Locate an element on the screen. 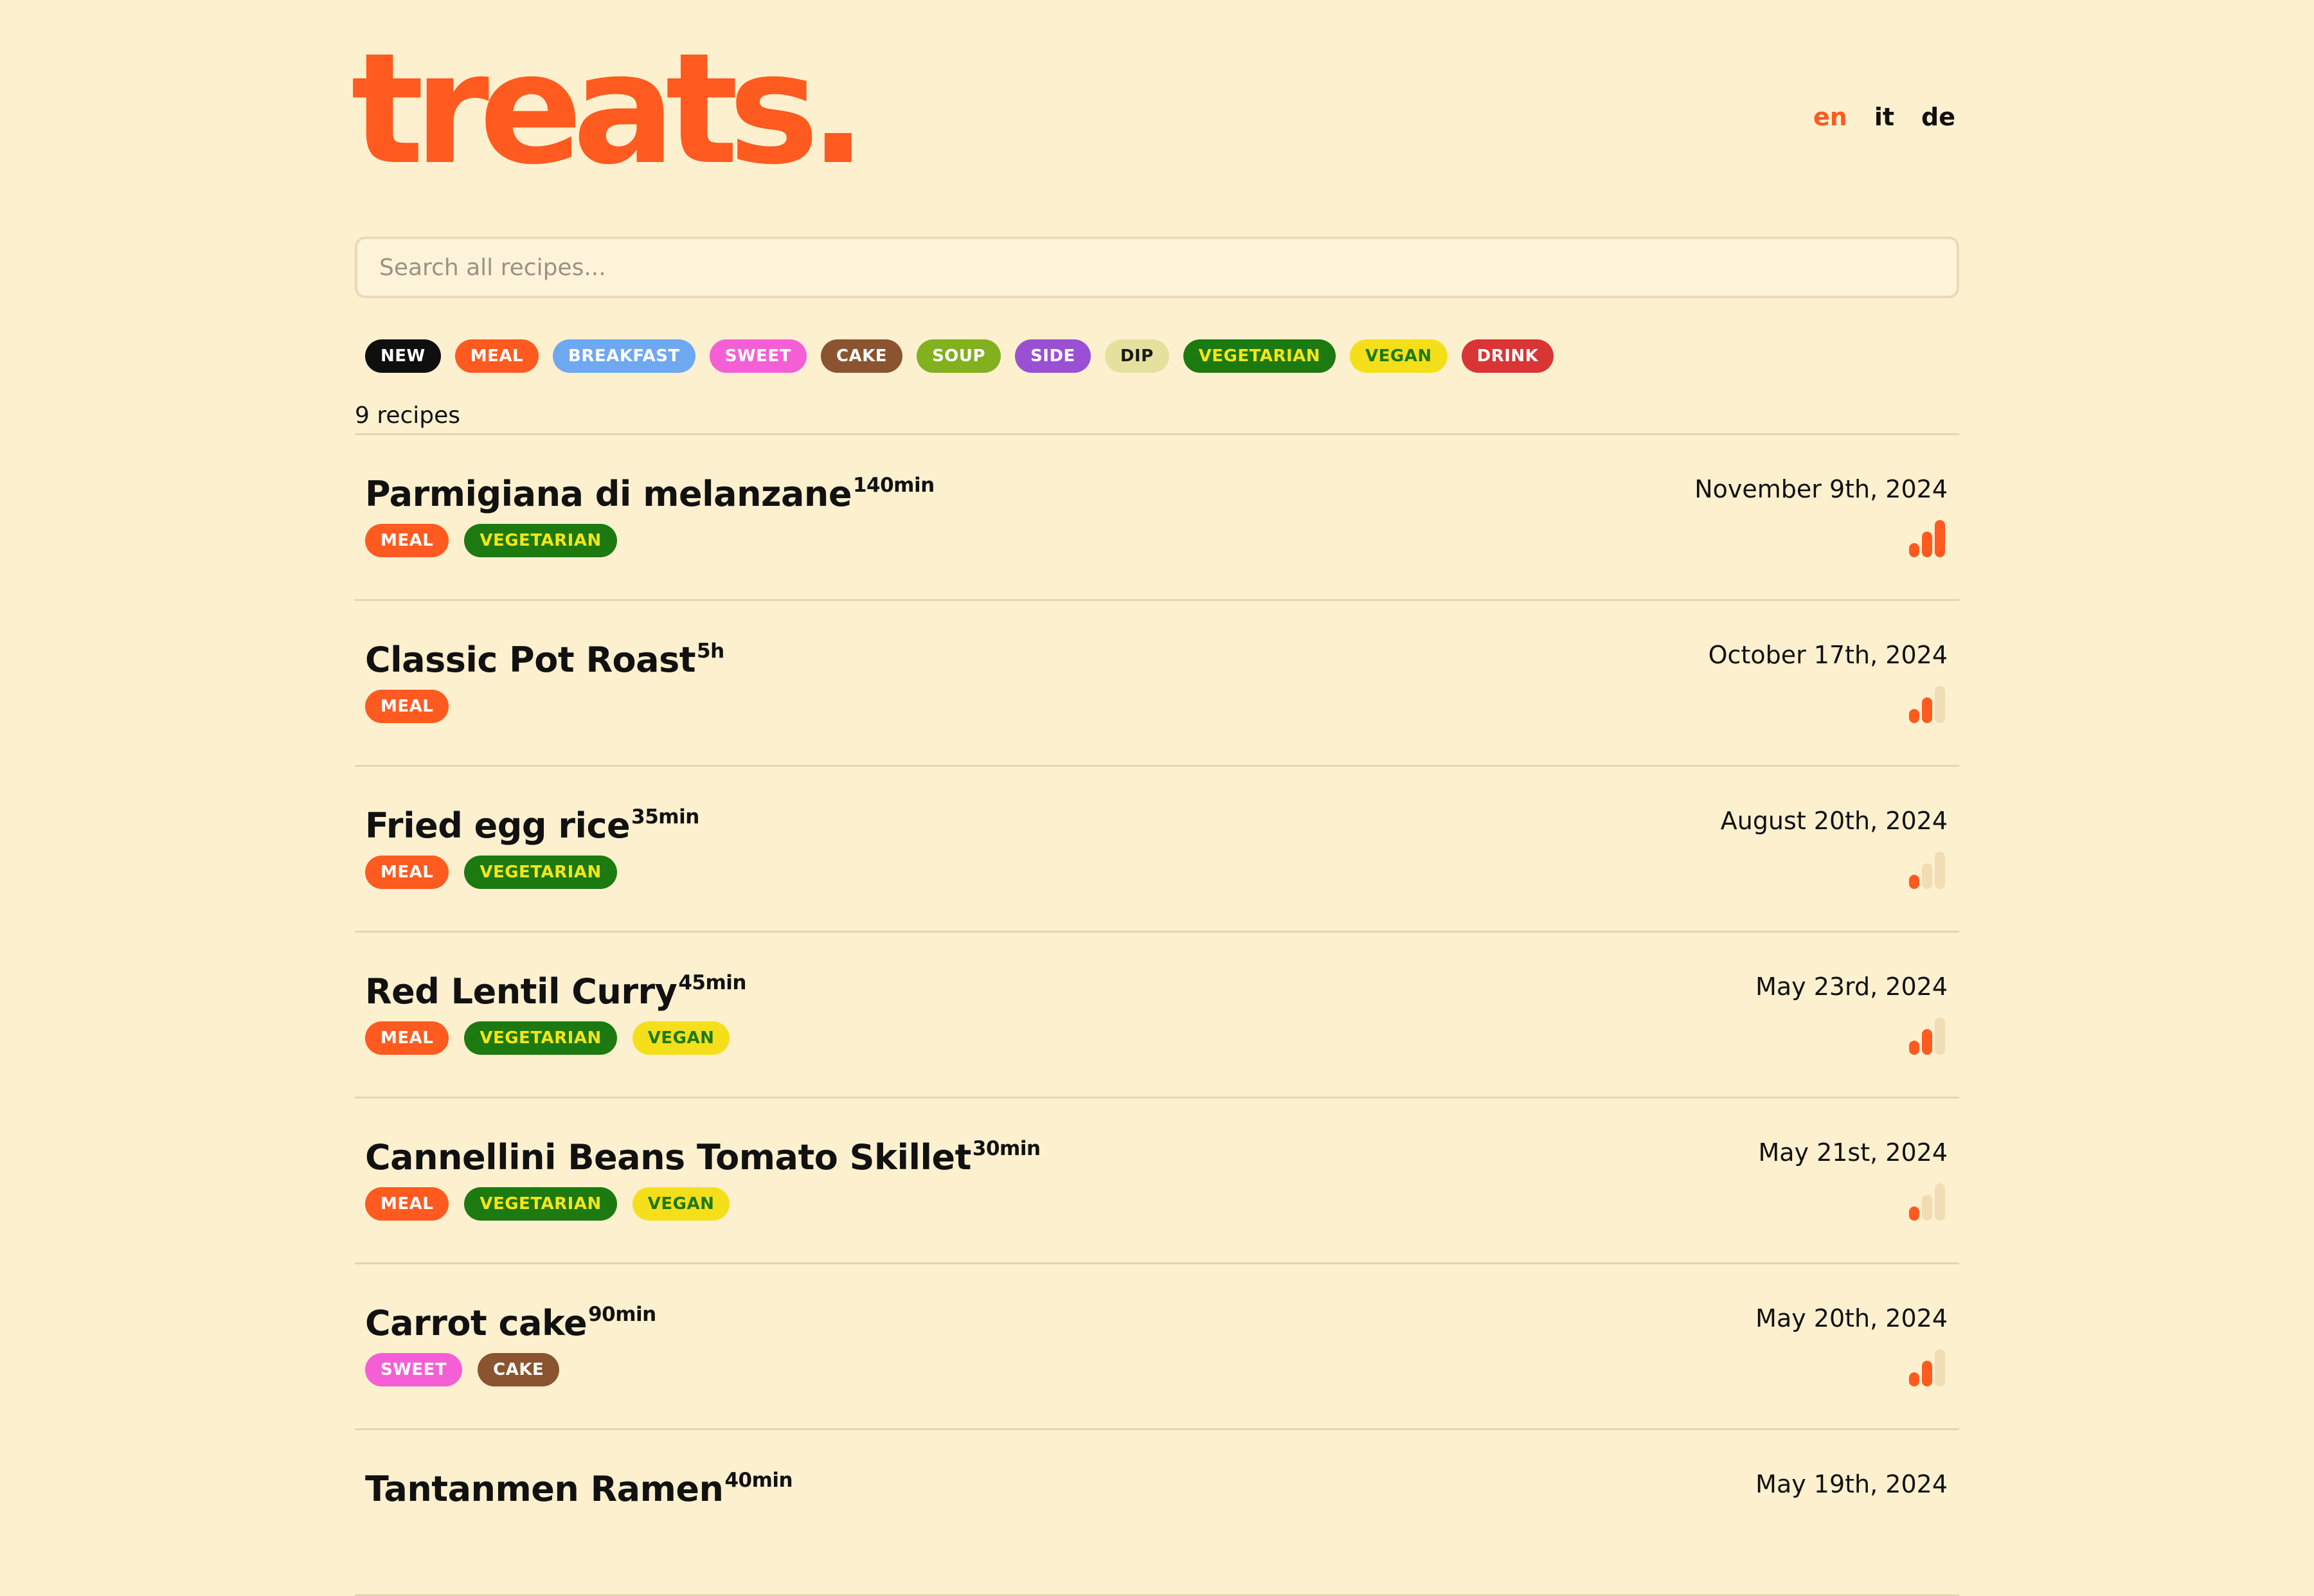  header: treats. en it de is located at coordinates (1155, 106).